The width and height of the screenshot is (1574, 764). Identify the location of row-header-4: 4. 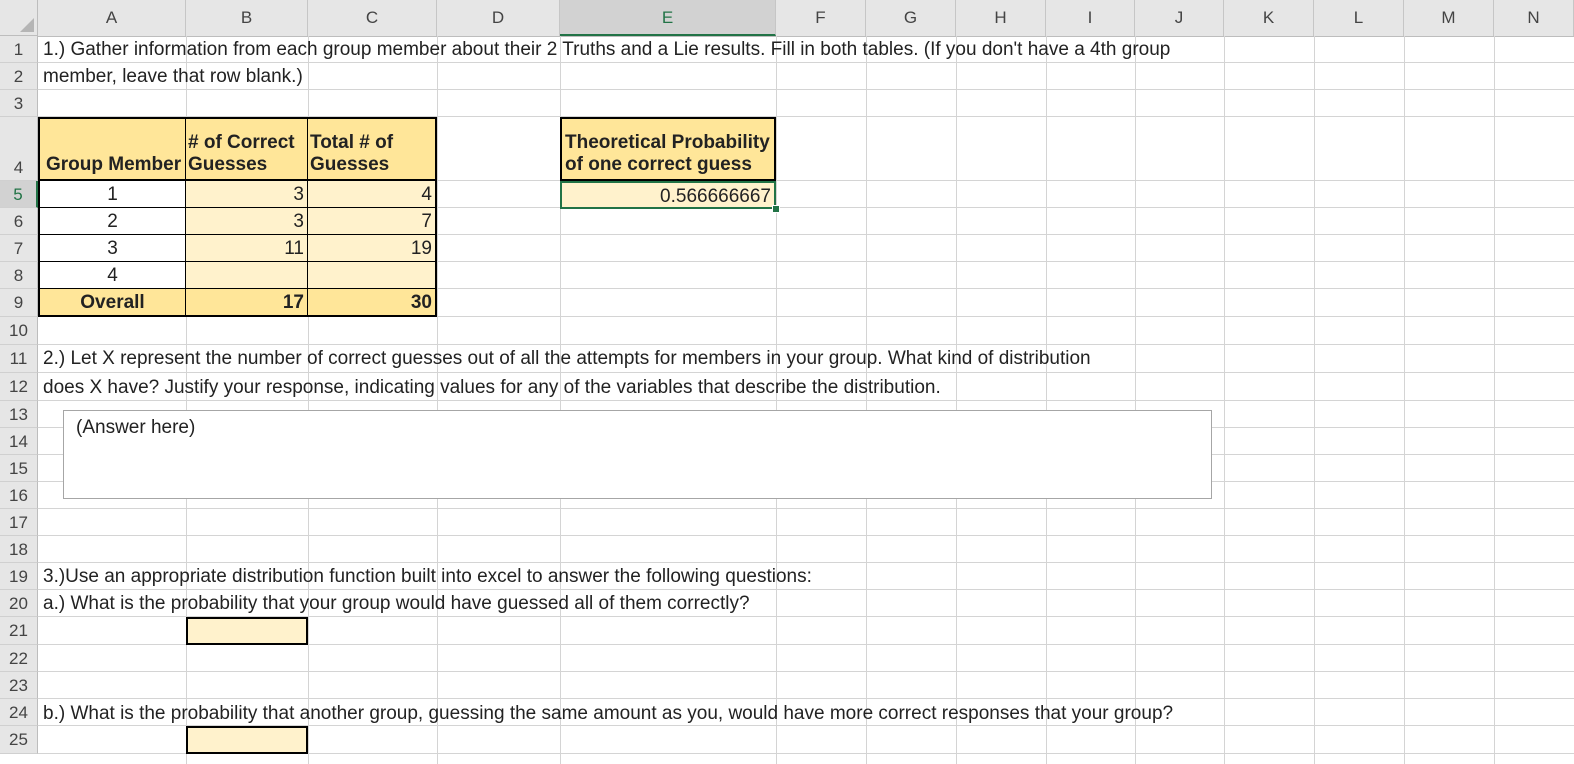
(19, 149).